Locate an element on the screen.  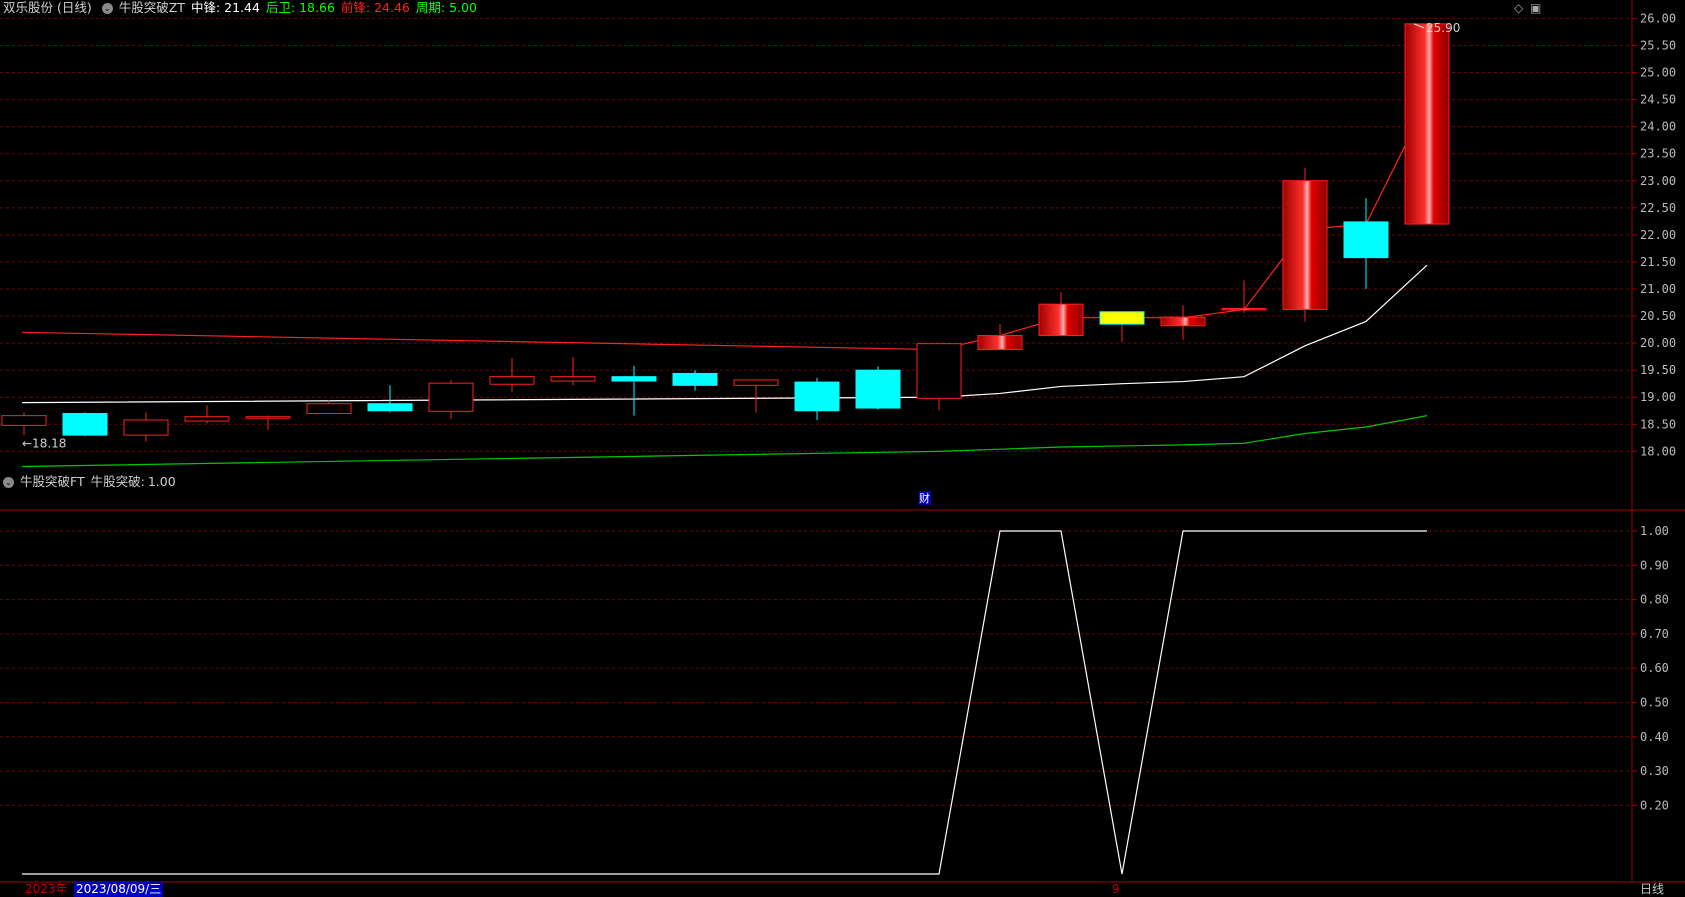
sub-y-tick-label: 0.50 is located at coordinates (1654, 703).